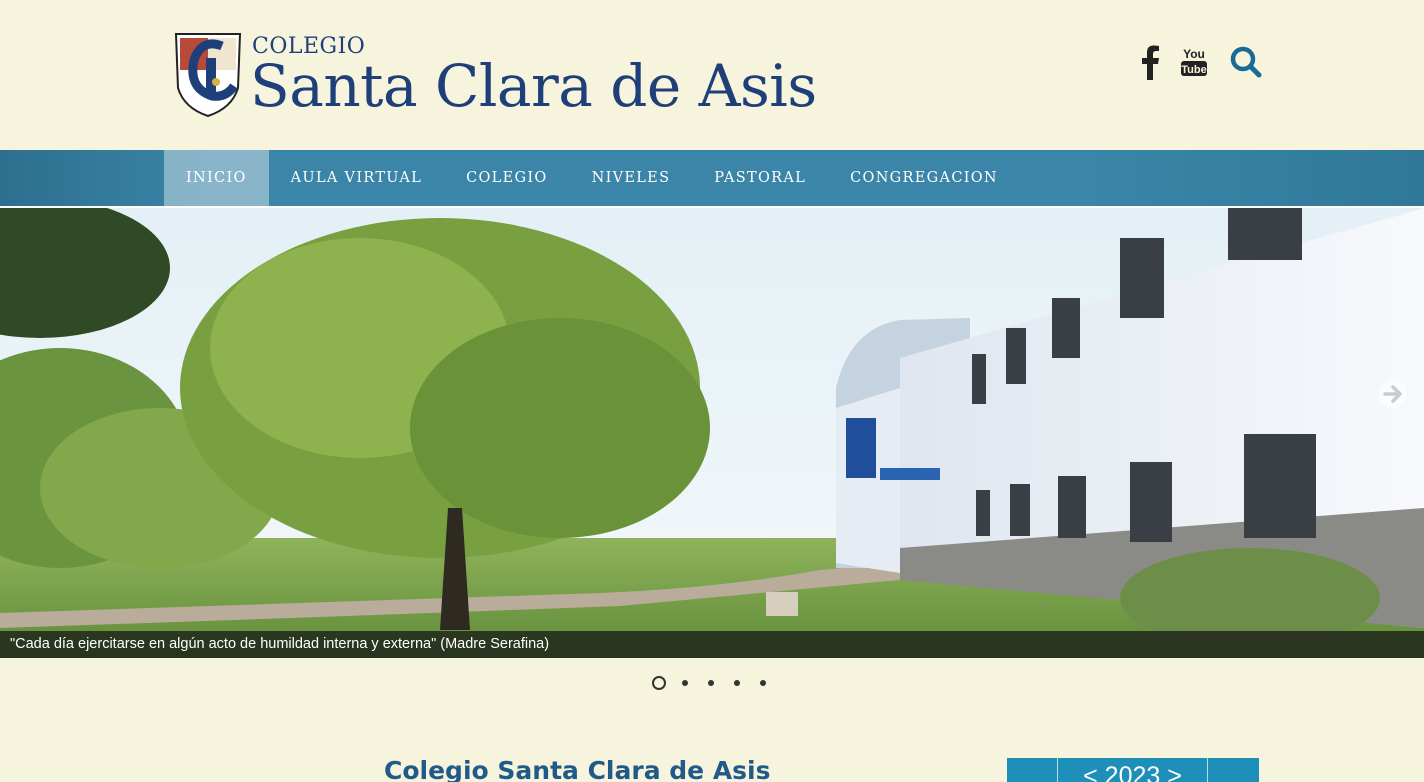 The image size is (1424, 782). I want to click on calendar-year-widget: < 2023 >, so click(1133, 770).